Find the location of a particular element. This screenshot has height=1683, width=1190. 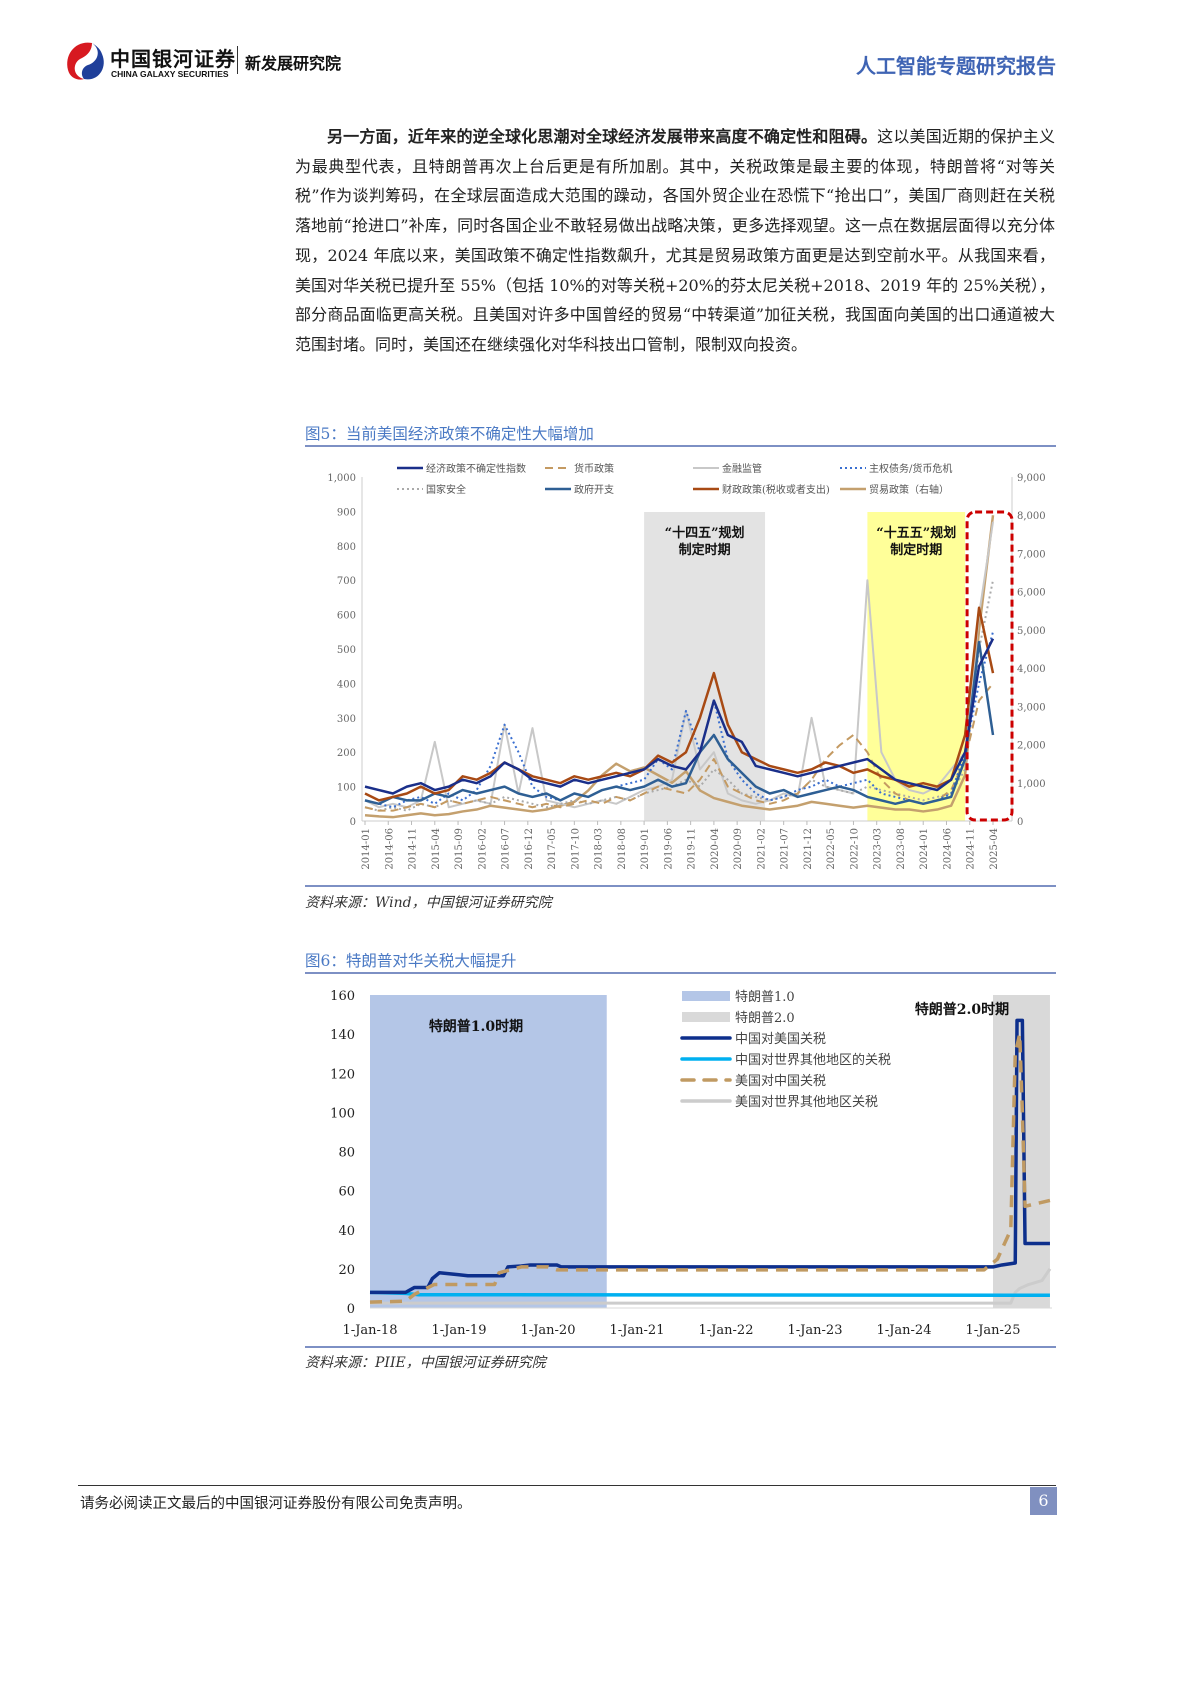

legend-label: 国家安全 is located at coordinates (446, 489).